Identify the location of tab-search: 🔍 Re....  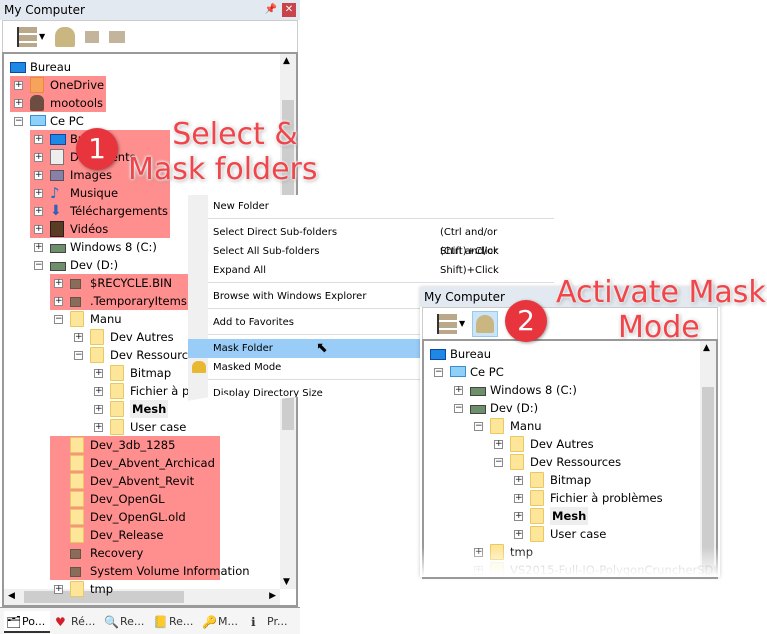
(125, 622).